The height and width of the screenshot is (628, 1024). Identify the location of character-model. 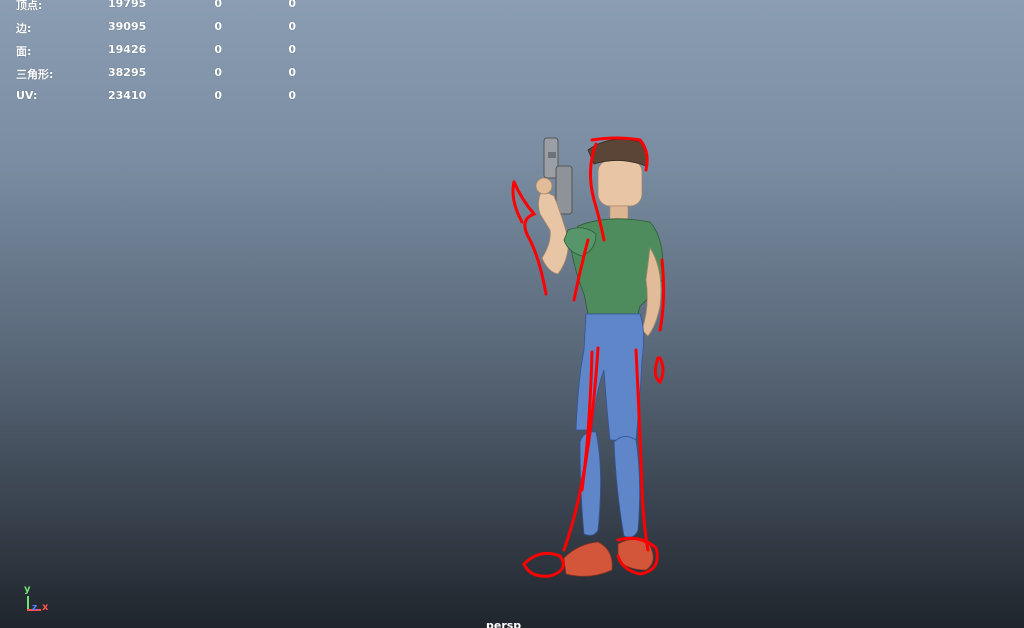
(590, 360).